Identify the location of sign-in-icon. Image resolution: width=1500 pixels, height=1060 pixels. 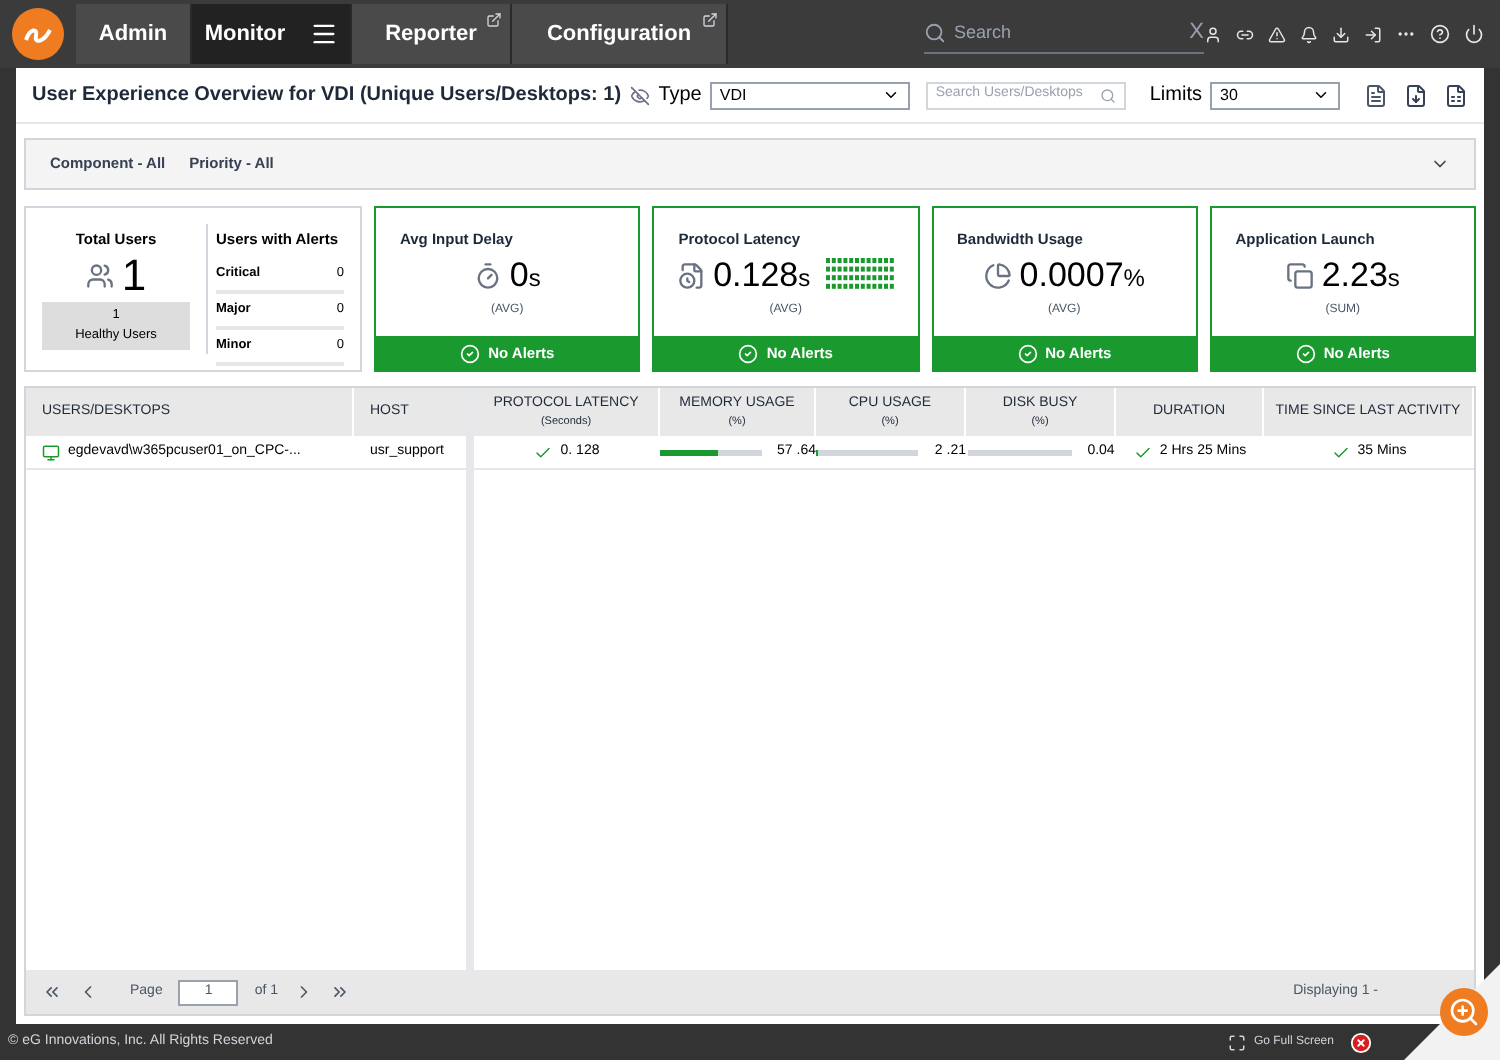
(1373, 34).